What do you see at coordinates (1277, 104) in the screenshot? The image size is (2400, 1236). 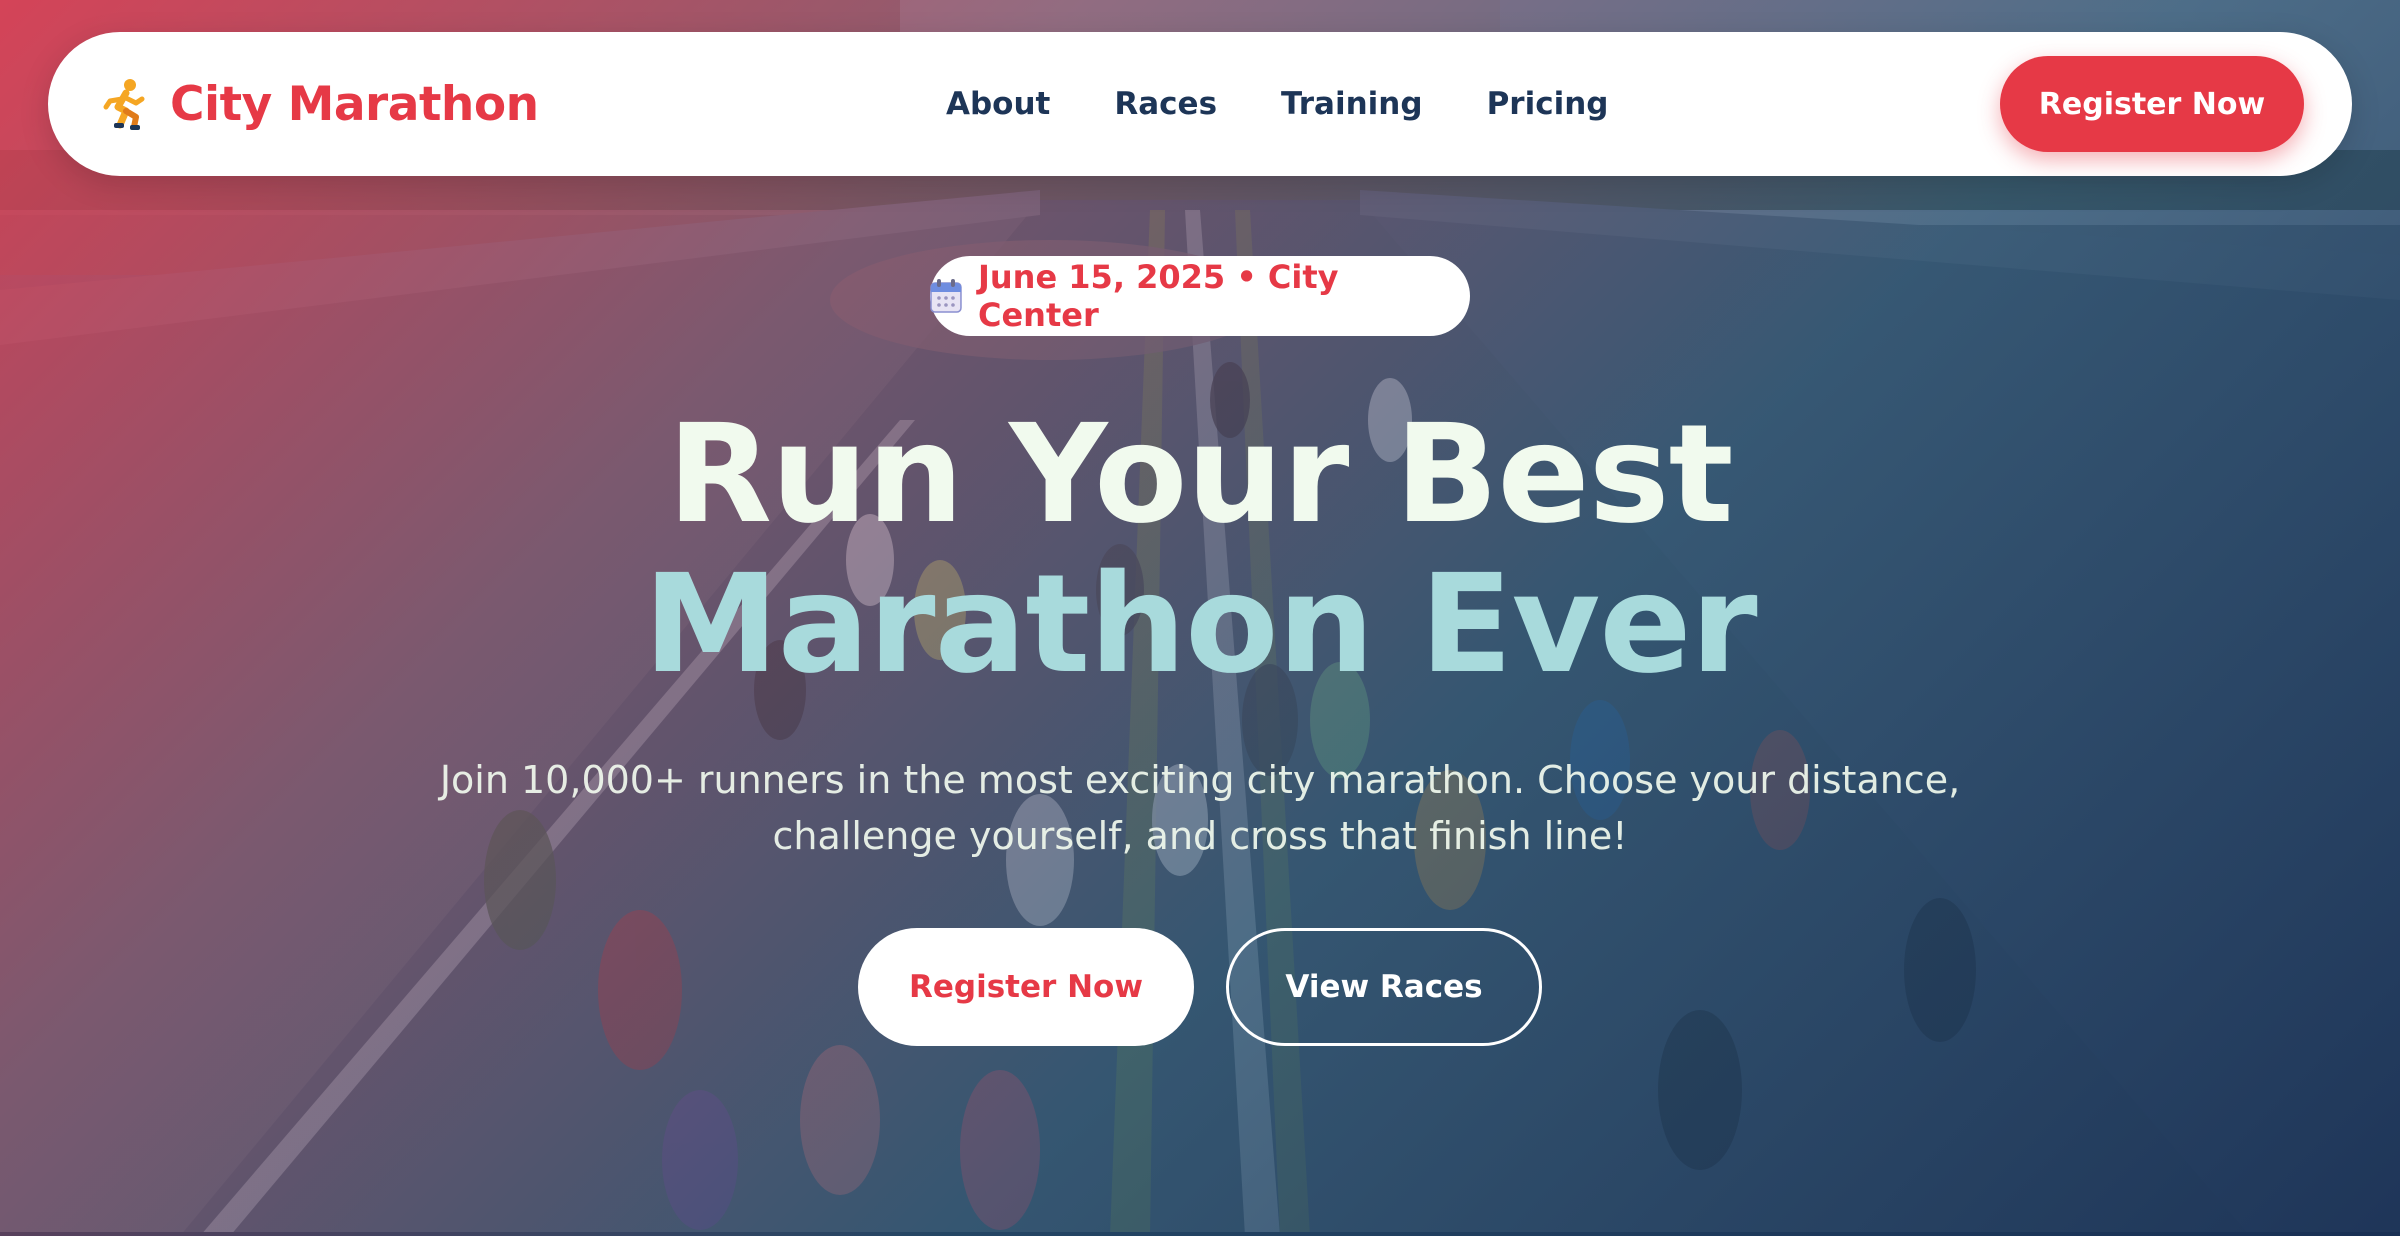 I see `main-nav: About Races Training Pricing` at bounding box center [1277, 104].